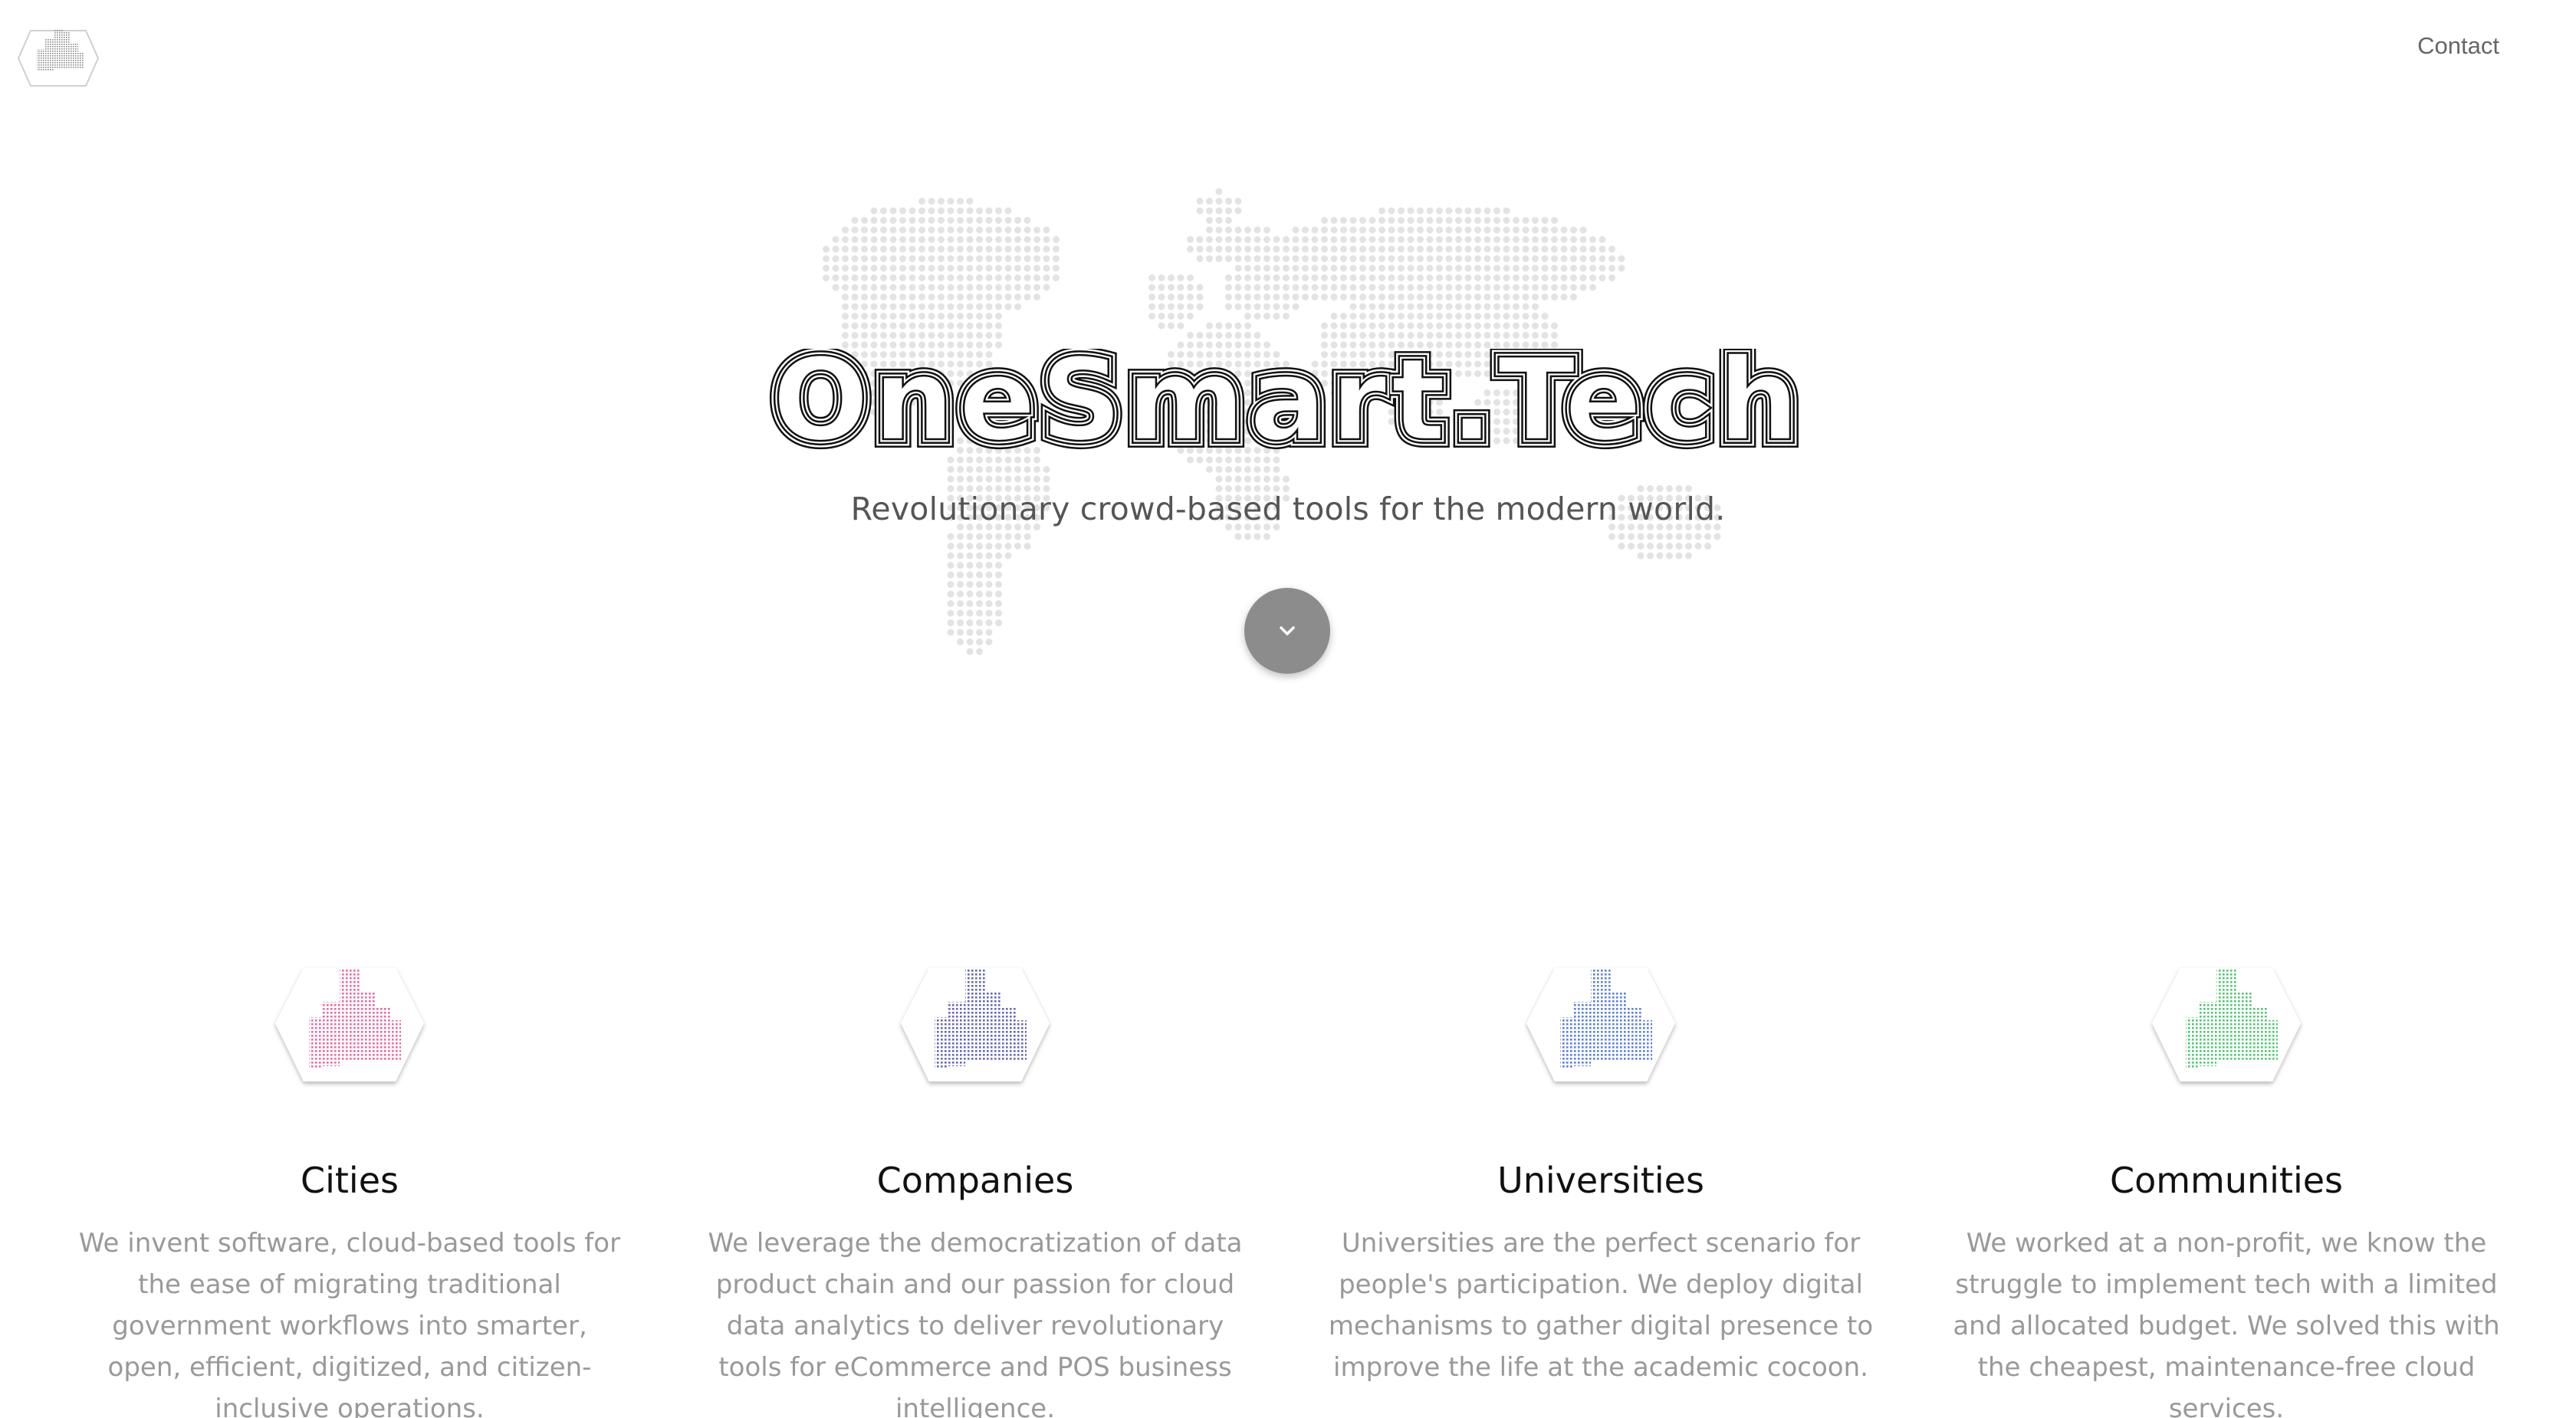  Describe the element at coordinates (2458, 46) in the screenshot. I see `nav-contact-link: Contact` at that location.